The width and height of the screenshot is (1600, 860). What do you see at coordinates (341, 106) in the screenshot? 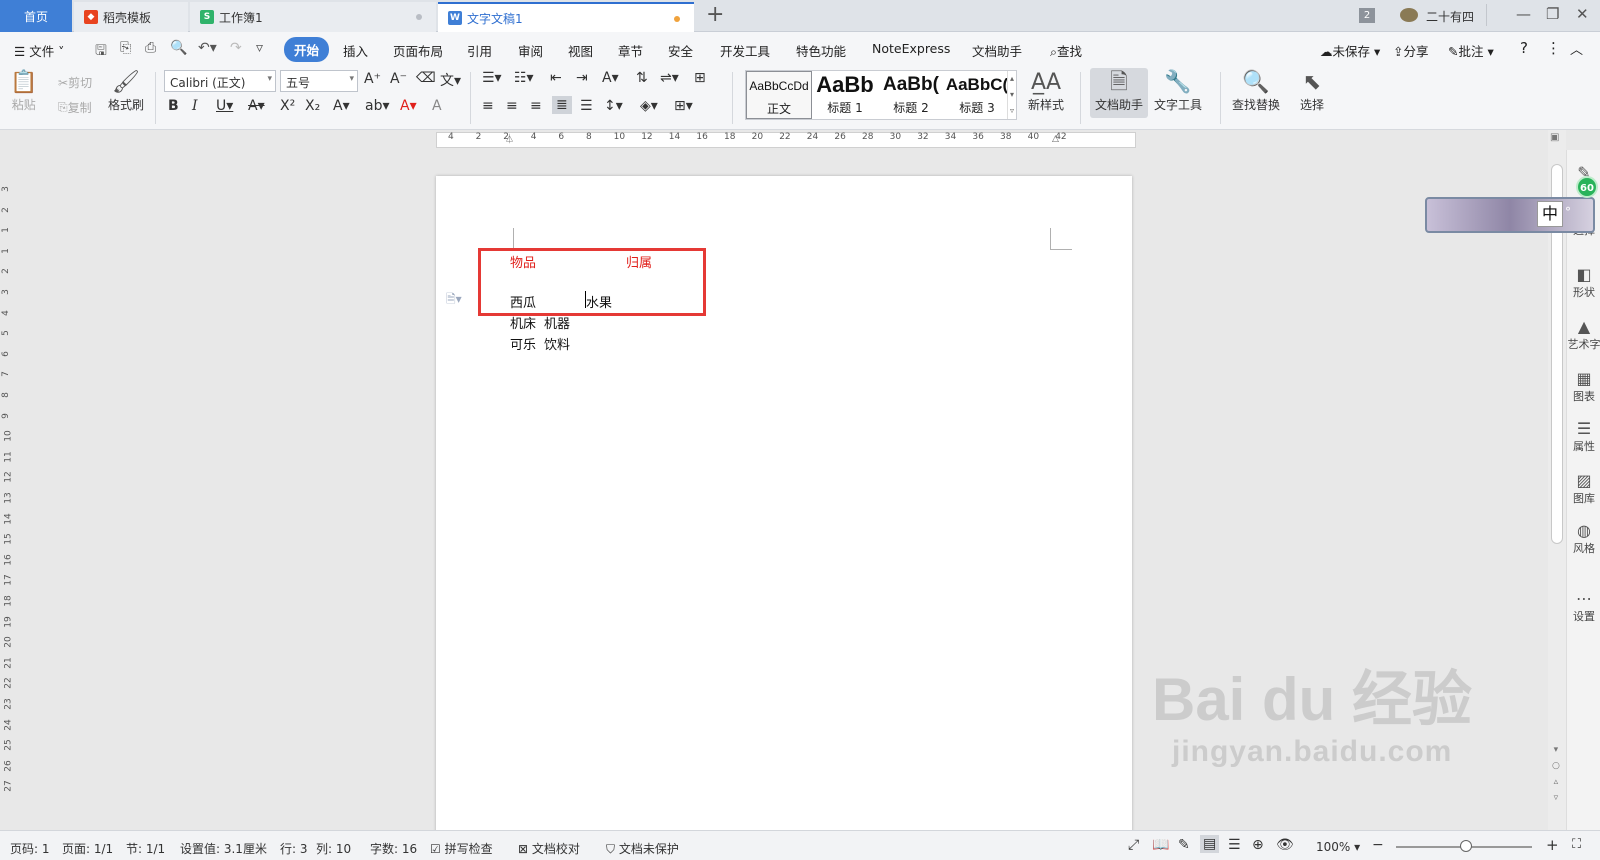
I see `text-effect-icon: A▾` at bounding box center [341, 106].